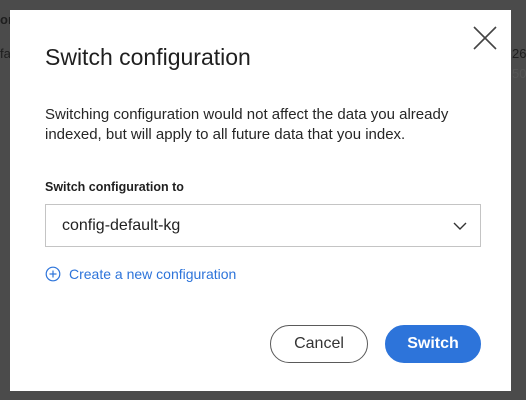  Describe the element at coordinates (153, 274) in the screenshot. I see `create-link-label: Create a new configuration` at that location.